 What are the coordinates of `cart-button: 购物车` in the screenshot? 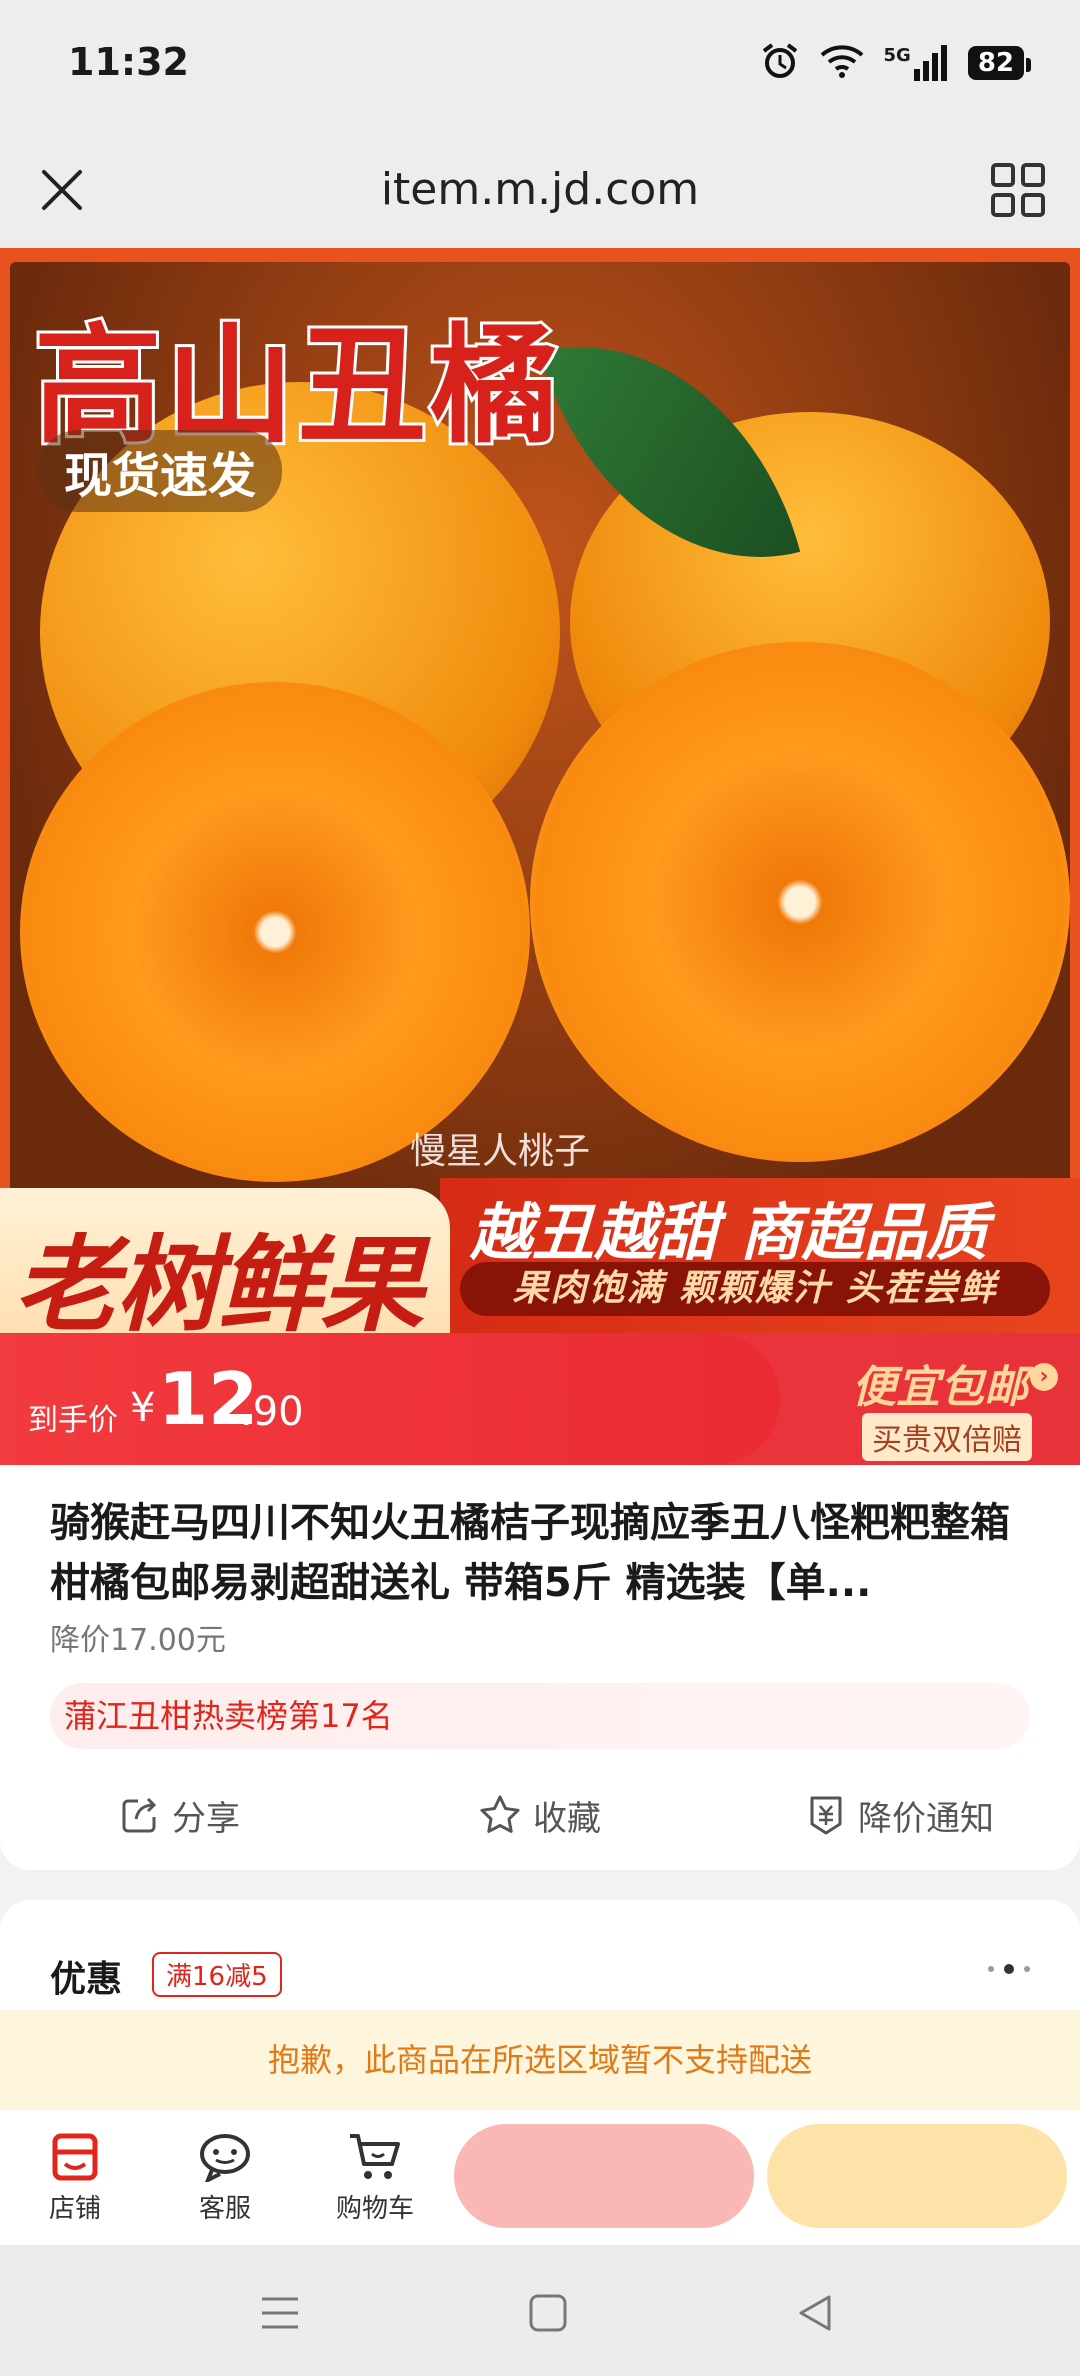 It's located at (375, 2178).